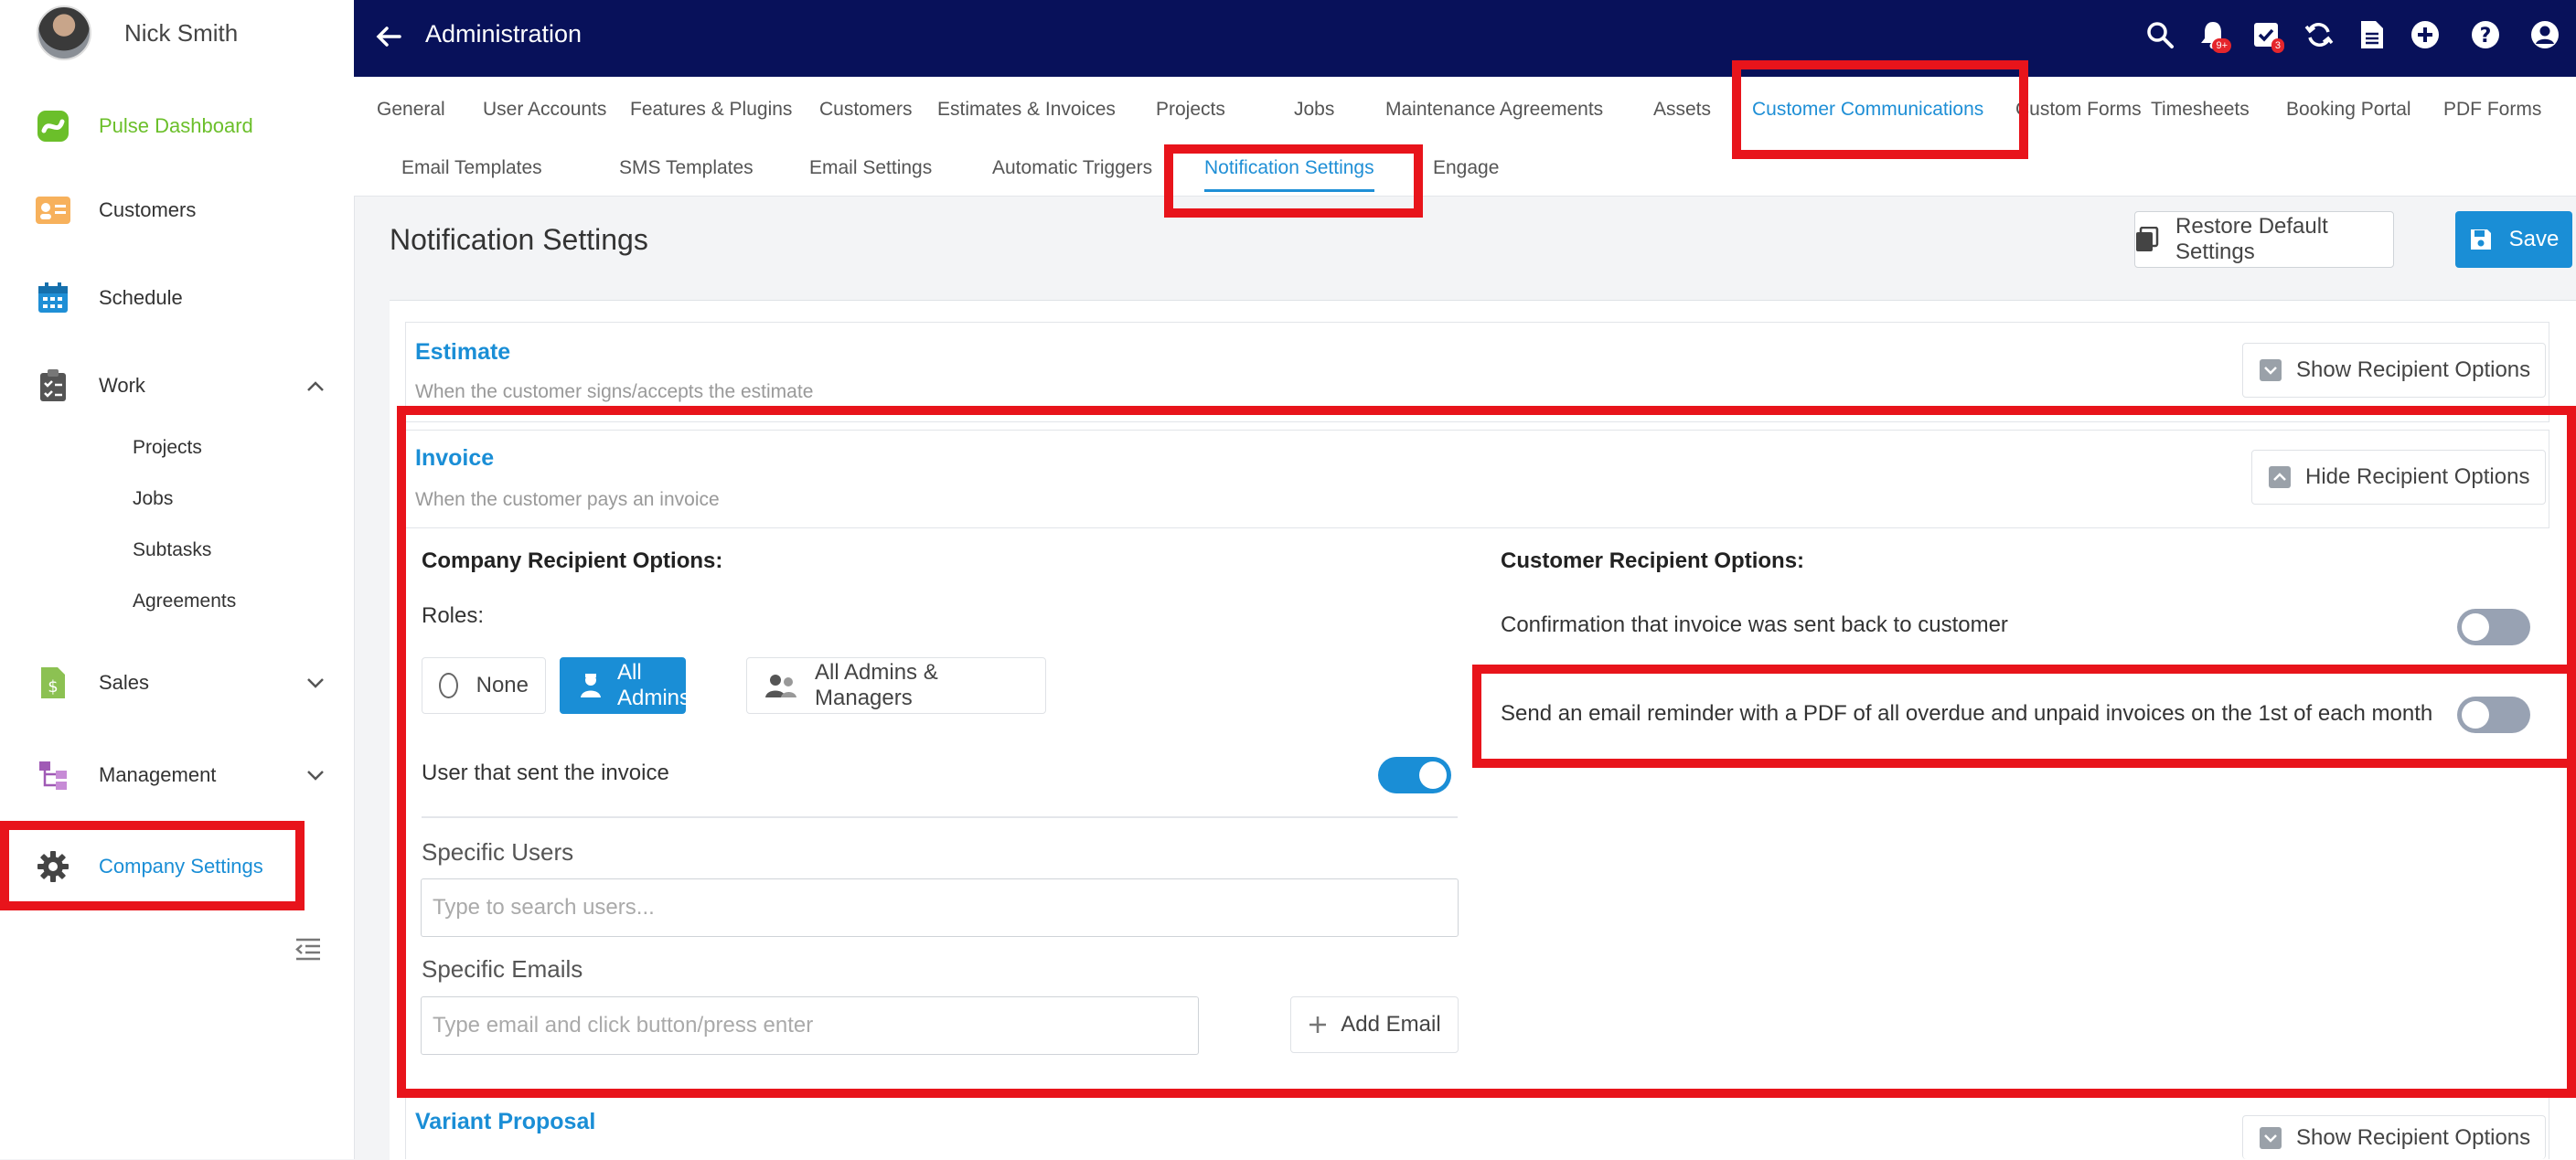  Describe the element at coordinates (502, 685) in the screenshot. I see `role-label: None` at that location.